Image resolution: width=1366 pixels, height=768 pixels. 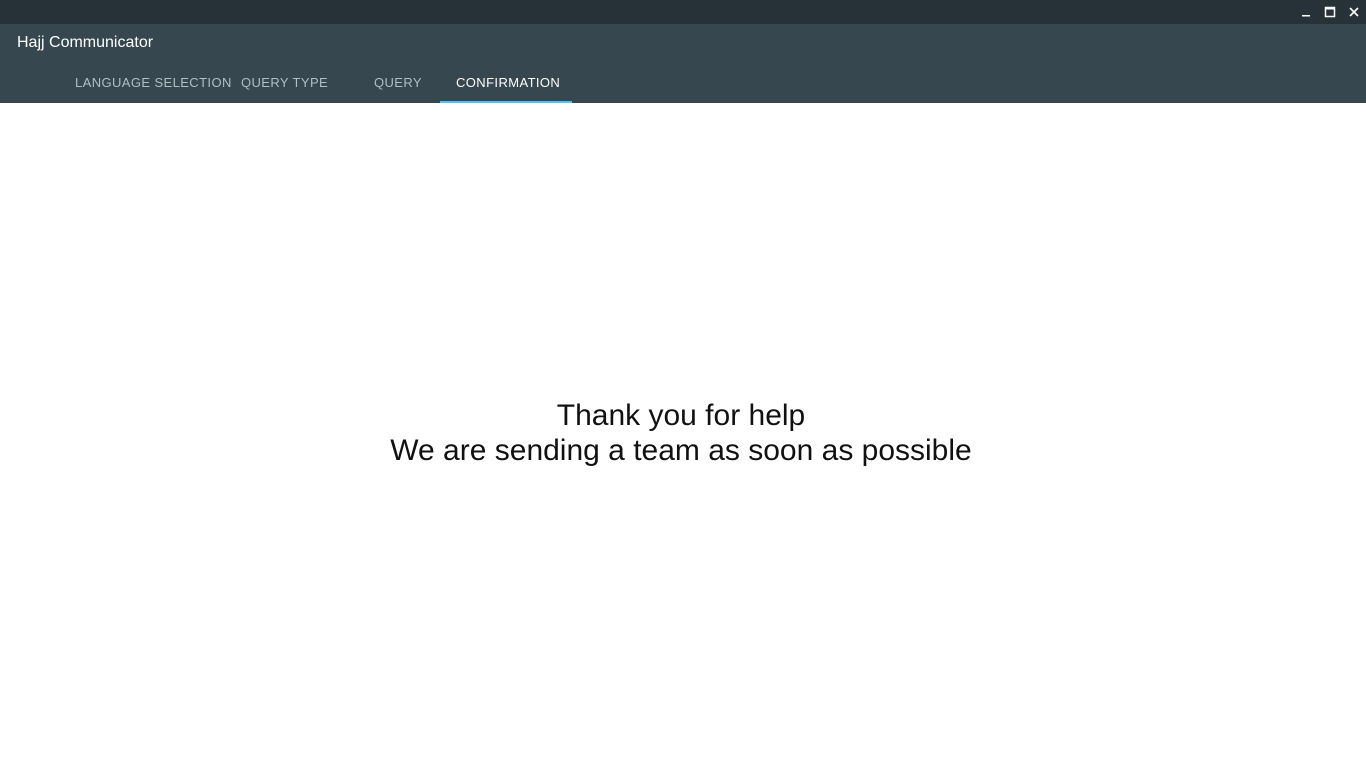 I want to click on maximize-icon, so click(x=1330, y=12).